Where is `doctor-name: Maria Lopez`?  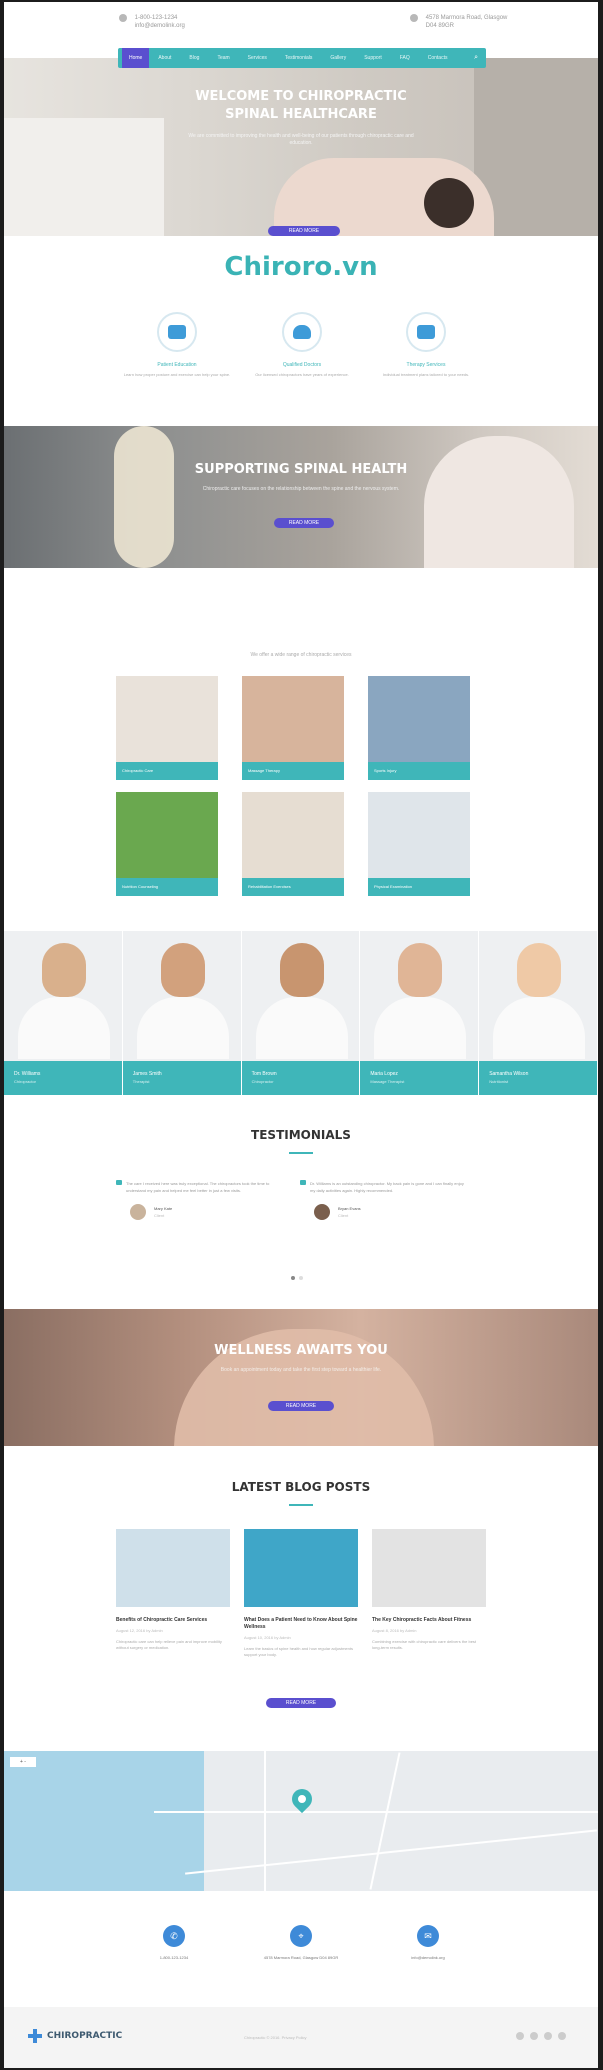
doctor-name: Maria Lopez is located at coordinates (384, 1074).